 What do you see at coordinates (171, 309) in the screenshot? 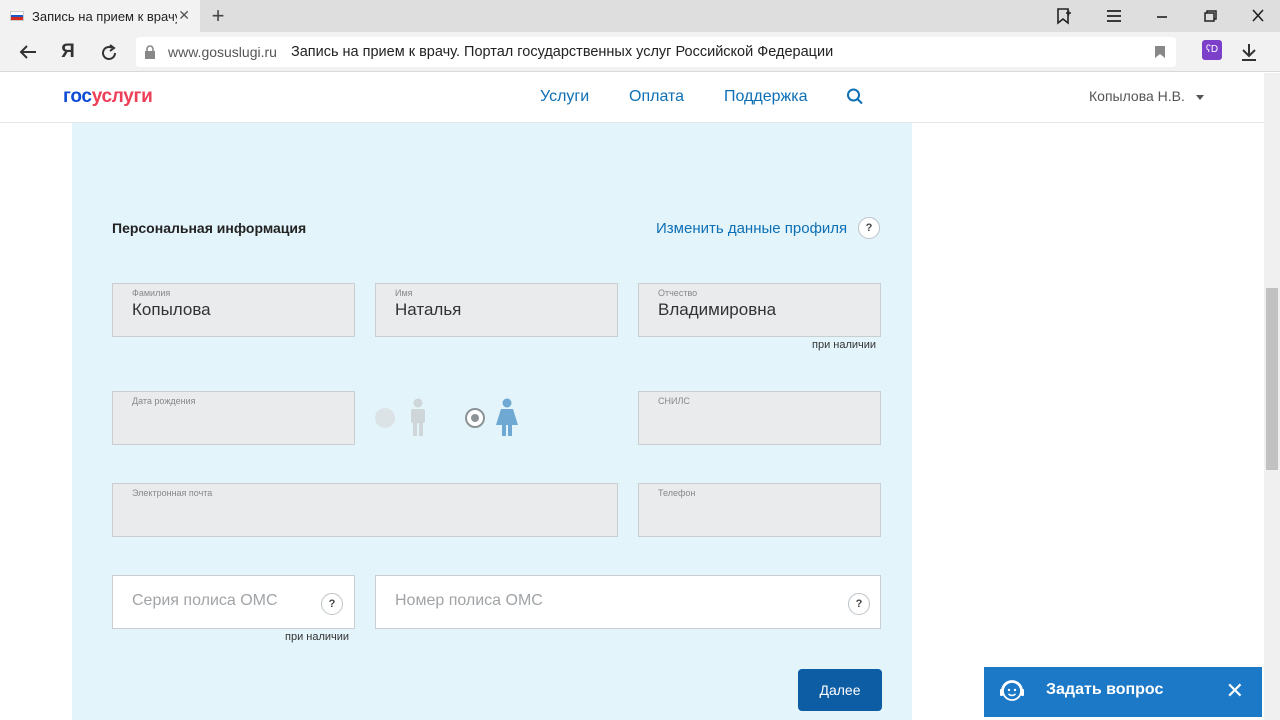
I see `field-value: Копылова` at bounding box center [171, 309].